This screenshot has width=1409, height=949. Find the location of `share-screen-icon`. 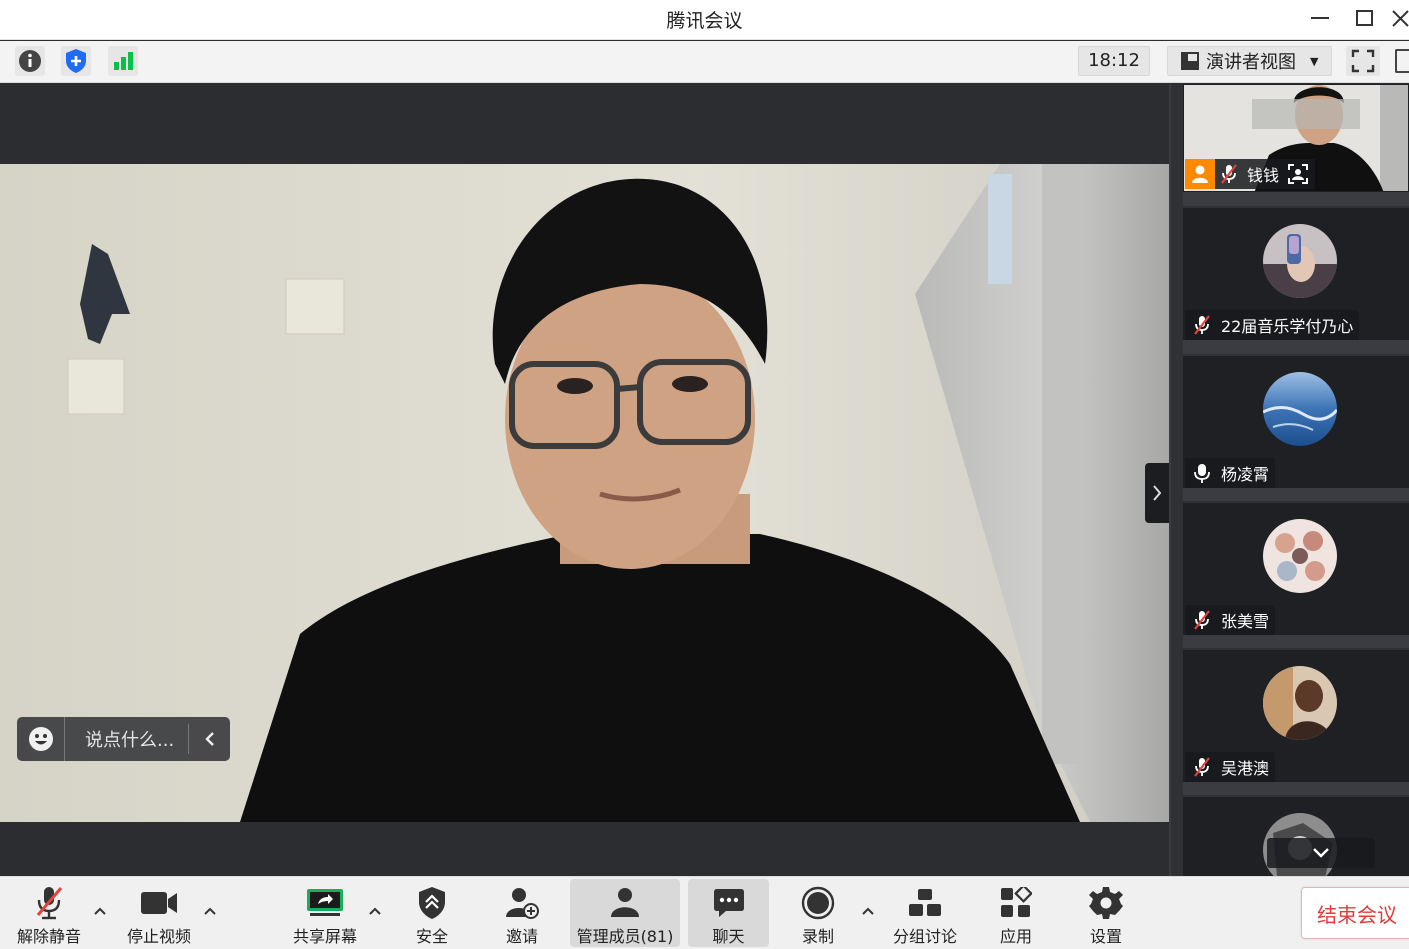

share-screen-icon is located at coordinates (325, 902).